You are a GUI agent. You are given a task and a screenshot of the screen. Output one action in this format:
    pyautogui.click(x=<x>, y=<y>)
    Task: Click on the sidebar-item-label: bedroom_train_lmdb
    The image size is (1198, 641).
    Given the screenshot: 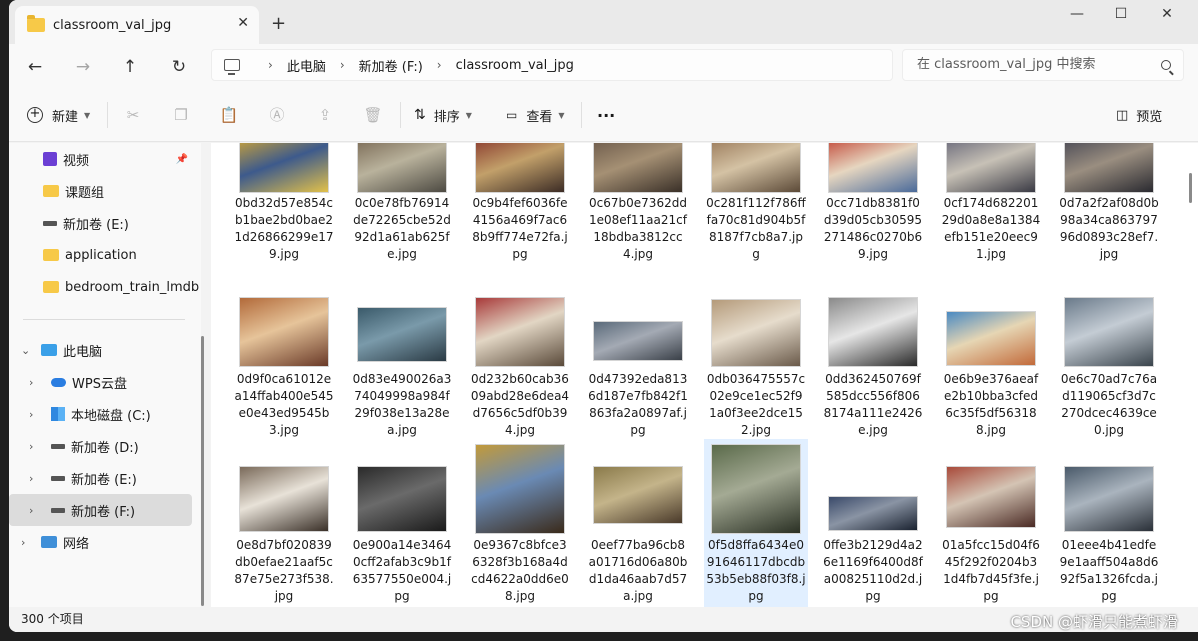 What is the action you would take?
    pyautogui.click(x=132, y=287)
    